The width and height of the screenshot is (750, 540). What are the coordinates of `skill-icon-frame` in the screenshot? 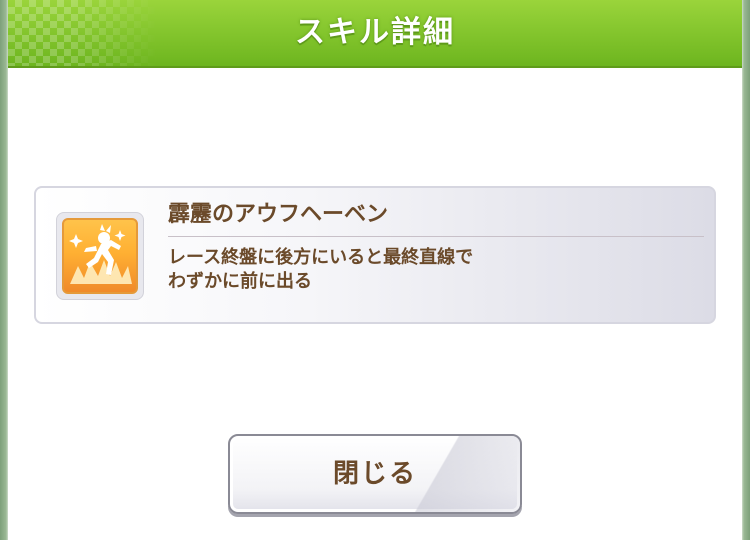 It's located at (100, 256).